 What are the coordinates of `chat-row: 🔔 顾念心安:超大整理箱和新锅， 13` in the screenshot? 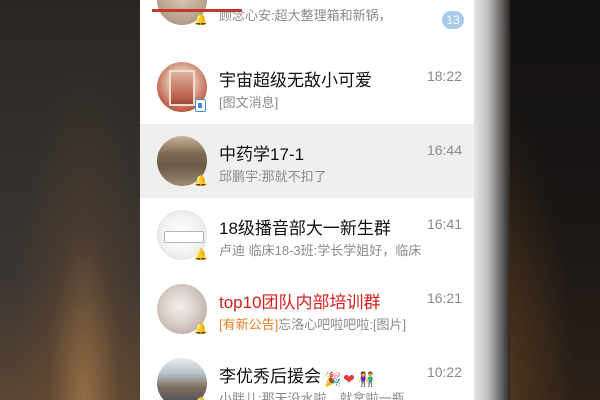 It's located at (307, 18).